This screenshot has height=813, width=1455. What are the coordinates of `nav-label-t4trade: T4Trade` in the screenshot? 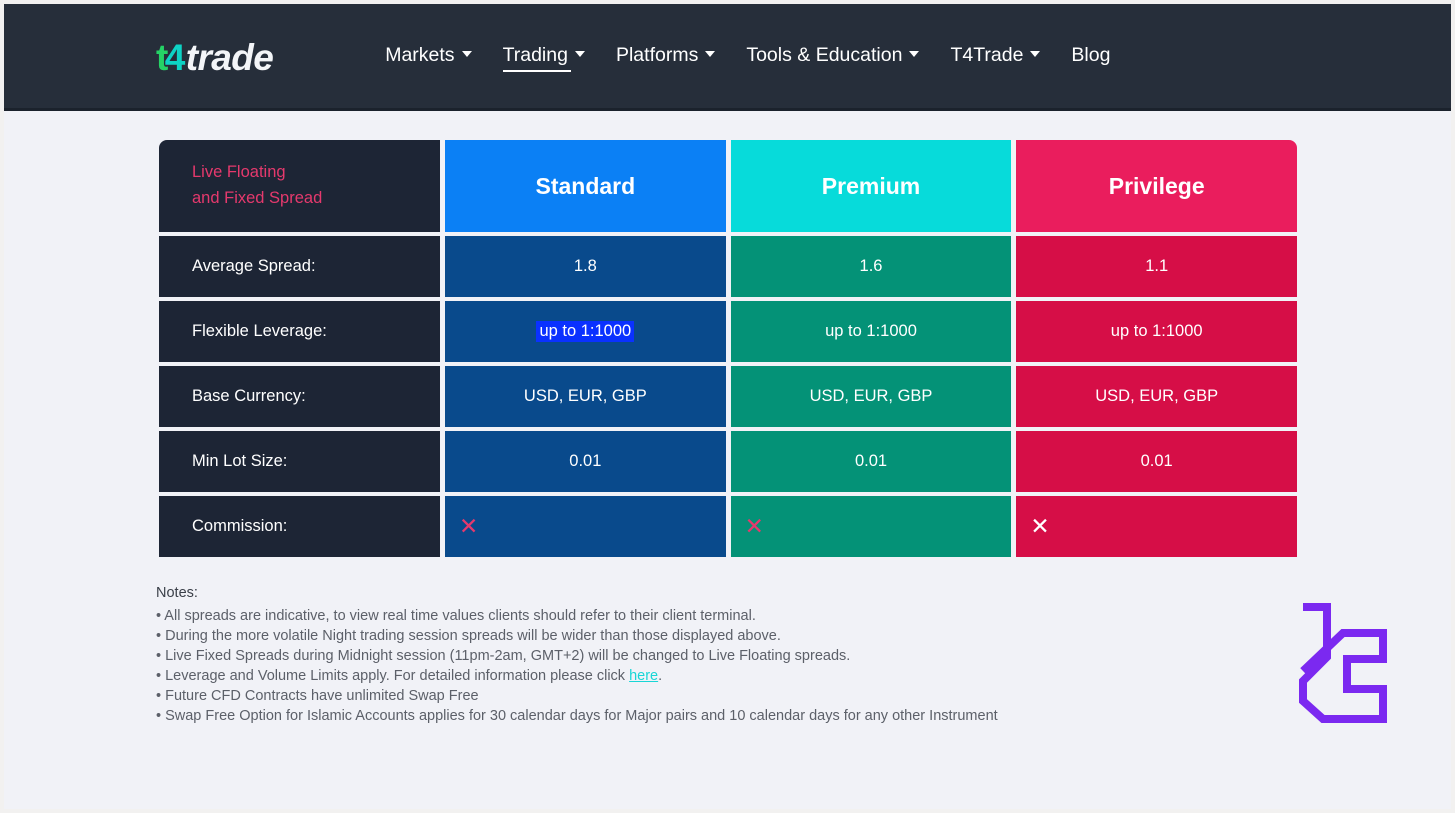 It's located at (987, 54).